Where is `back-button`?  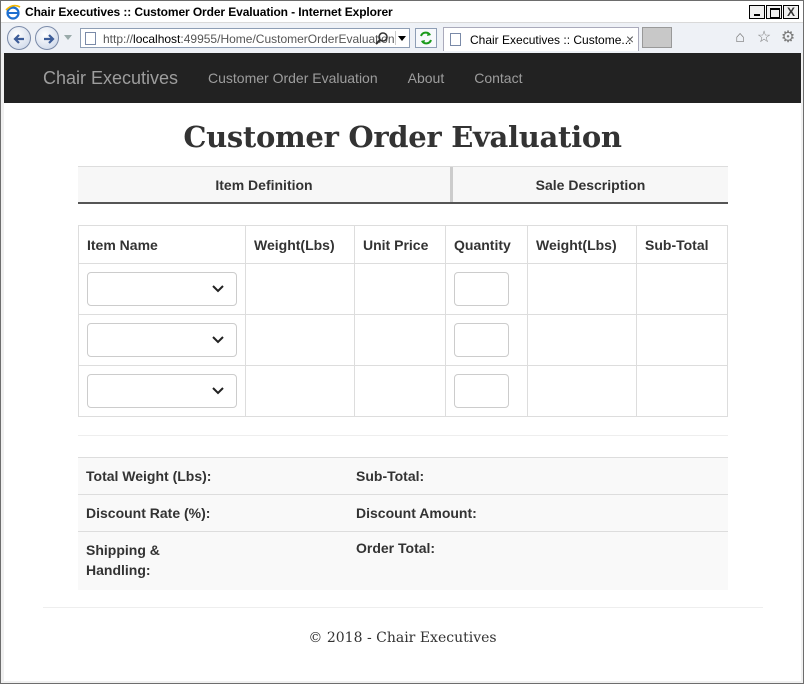 back-button is located at coordinates (19, 38).